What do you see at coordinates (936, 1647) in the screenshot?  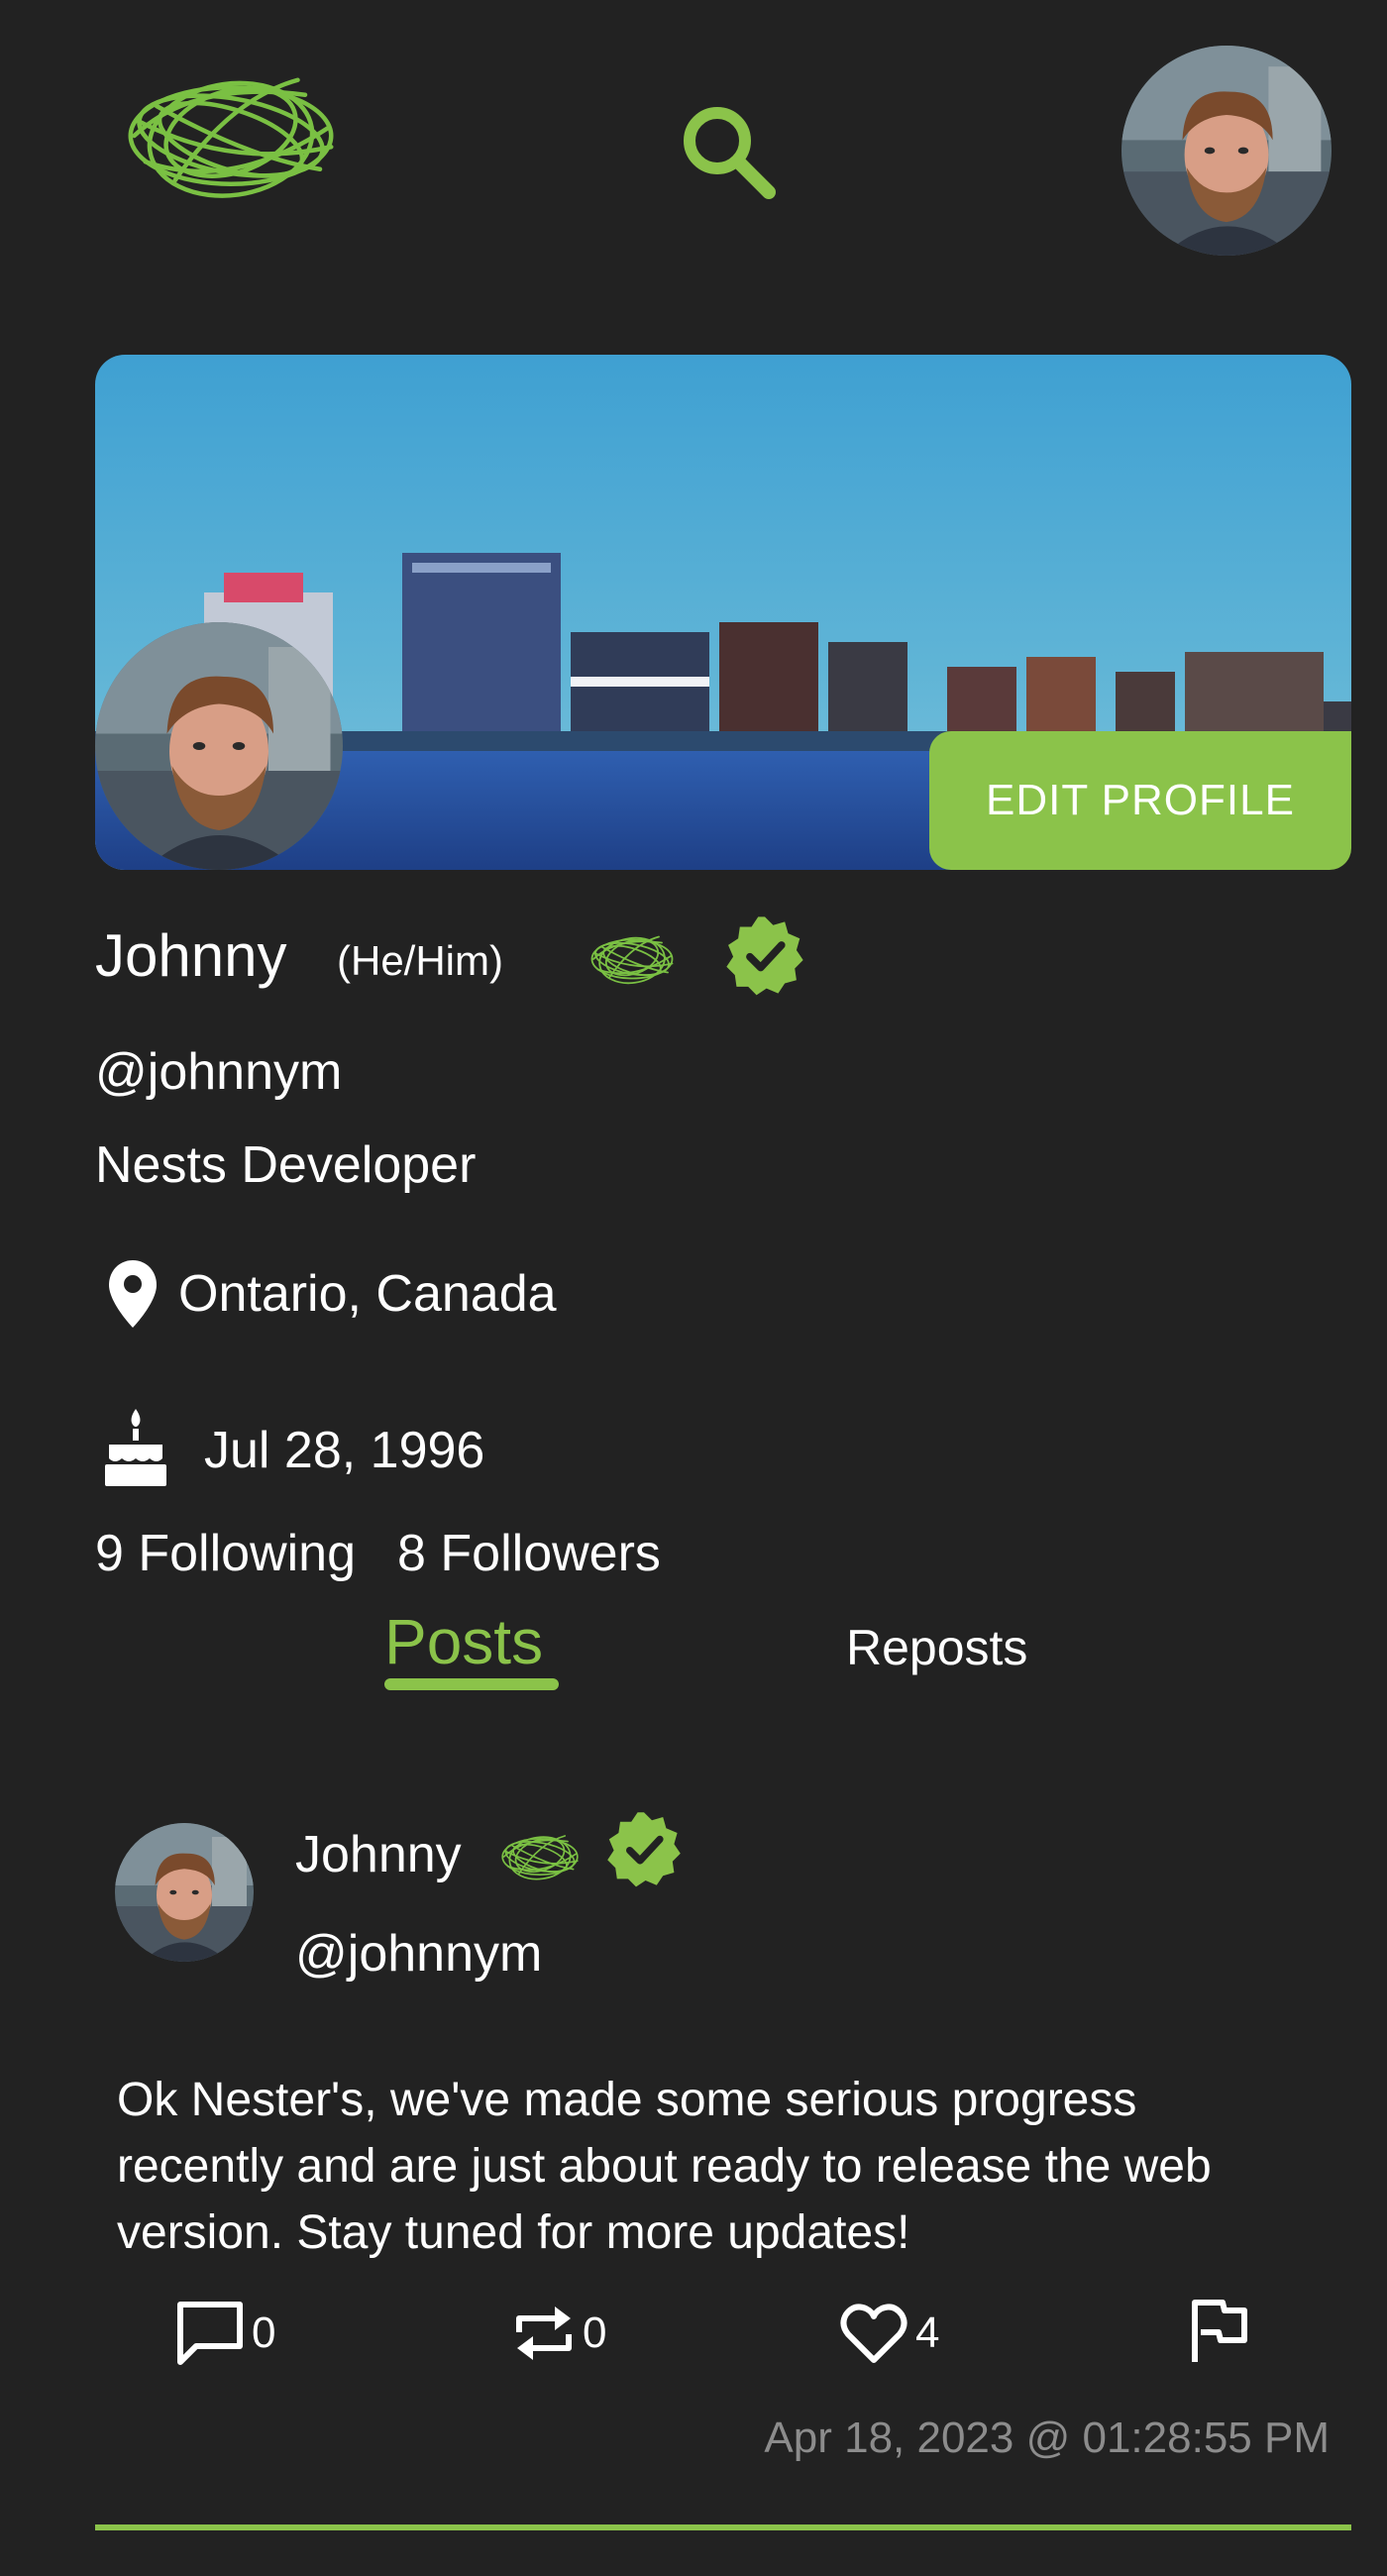 I see `tab-reposts: Reposts` at bounding box center [936, 1647].